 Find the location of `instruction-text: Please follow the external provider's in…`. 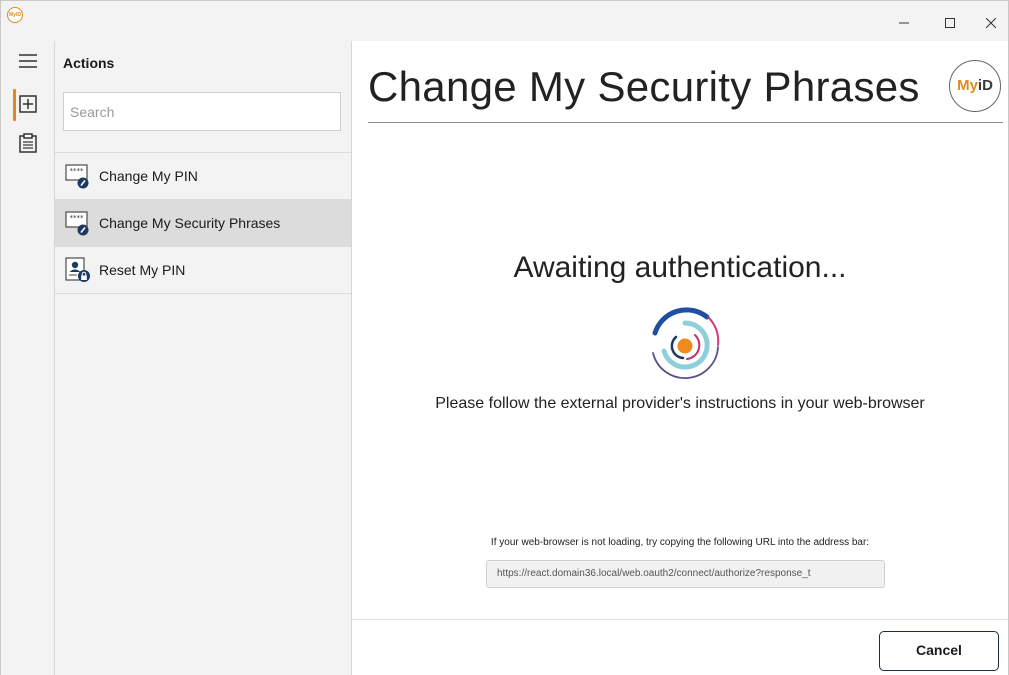

instruction-text: Please follow the external provider's in… is located at coordinates (680, 403).